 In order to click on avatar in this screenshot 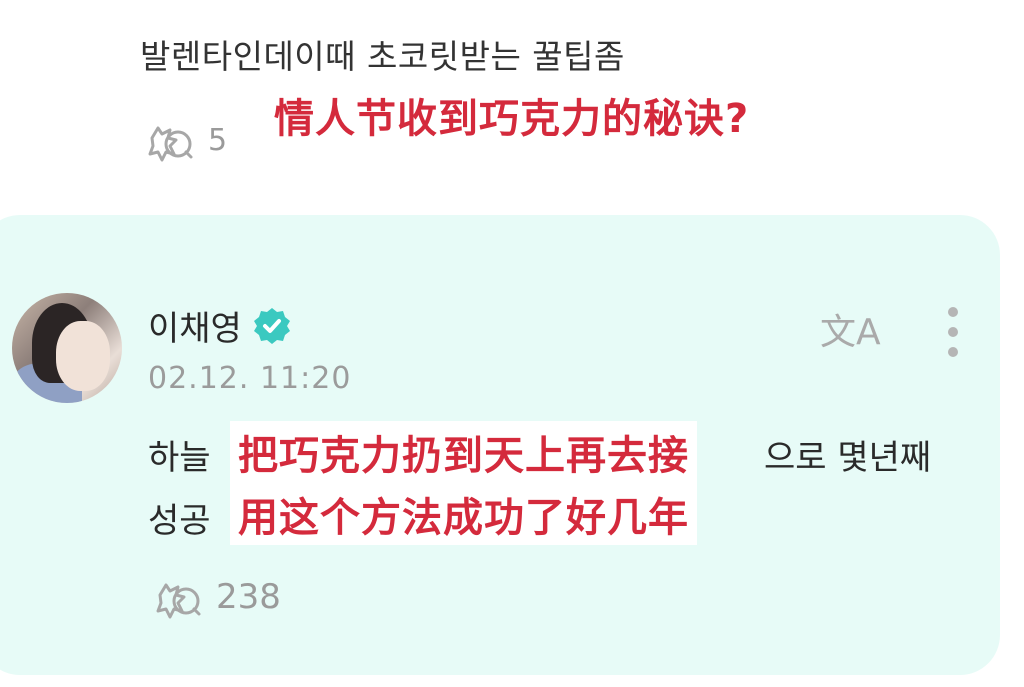, I will do `click(67, 348)`.